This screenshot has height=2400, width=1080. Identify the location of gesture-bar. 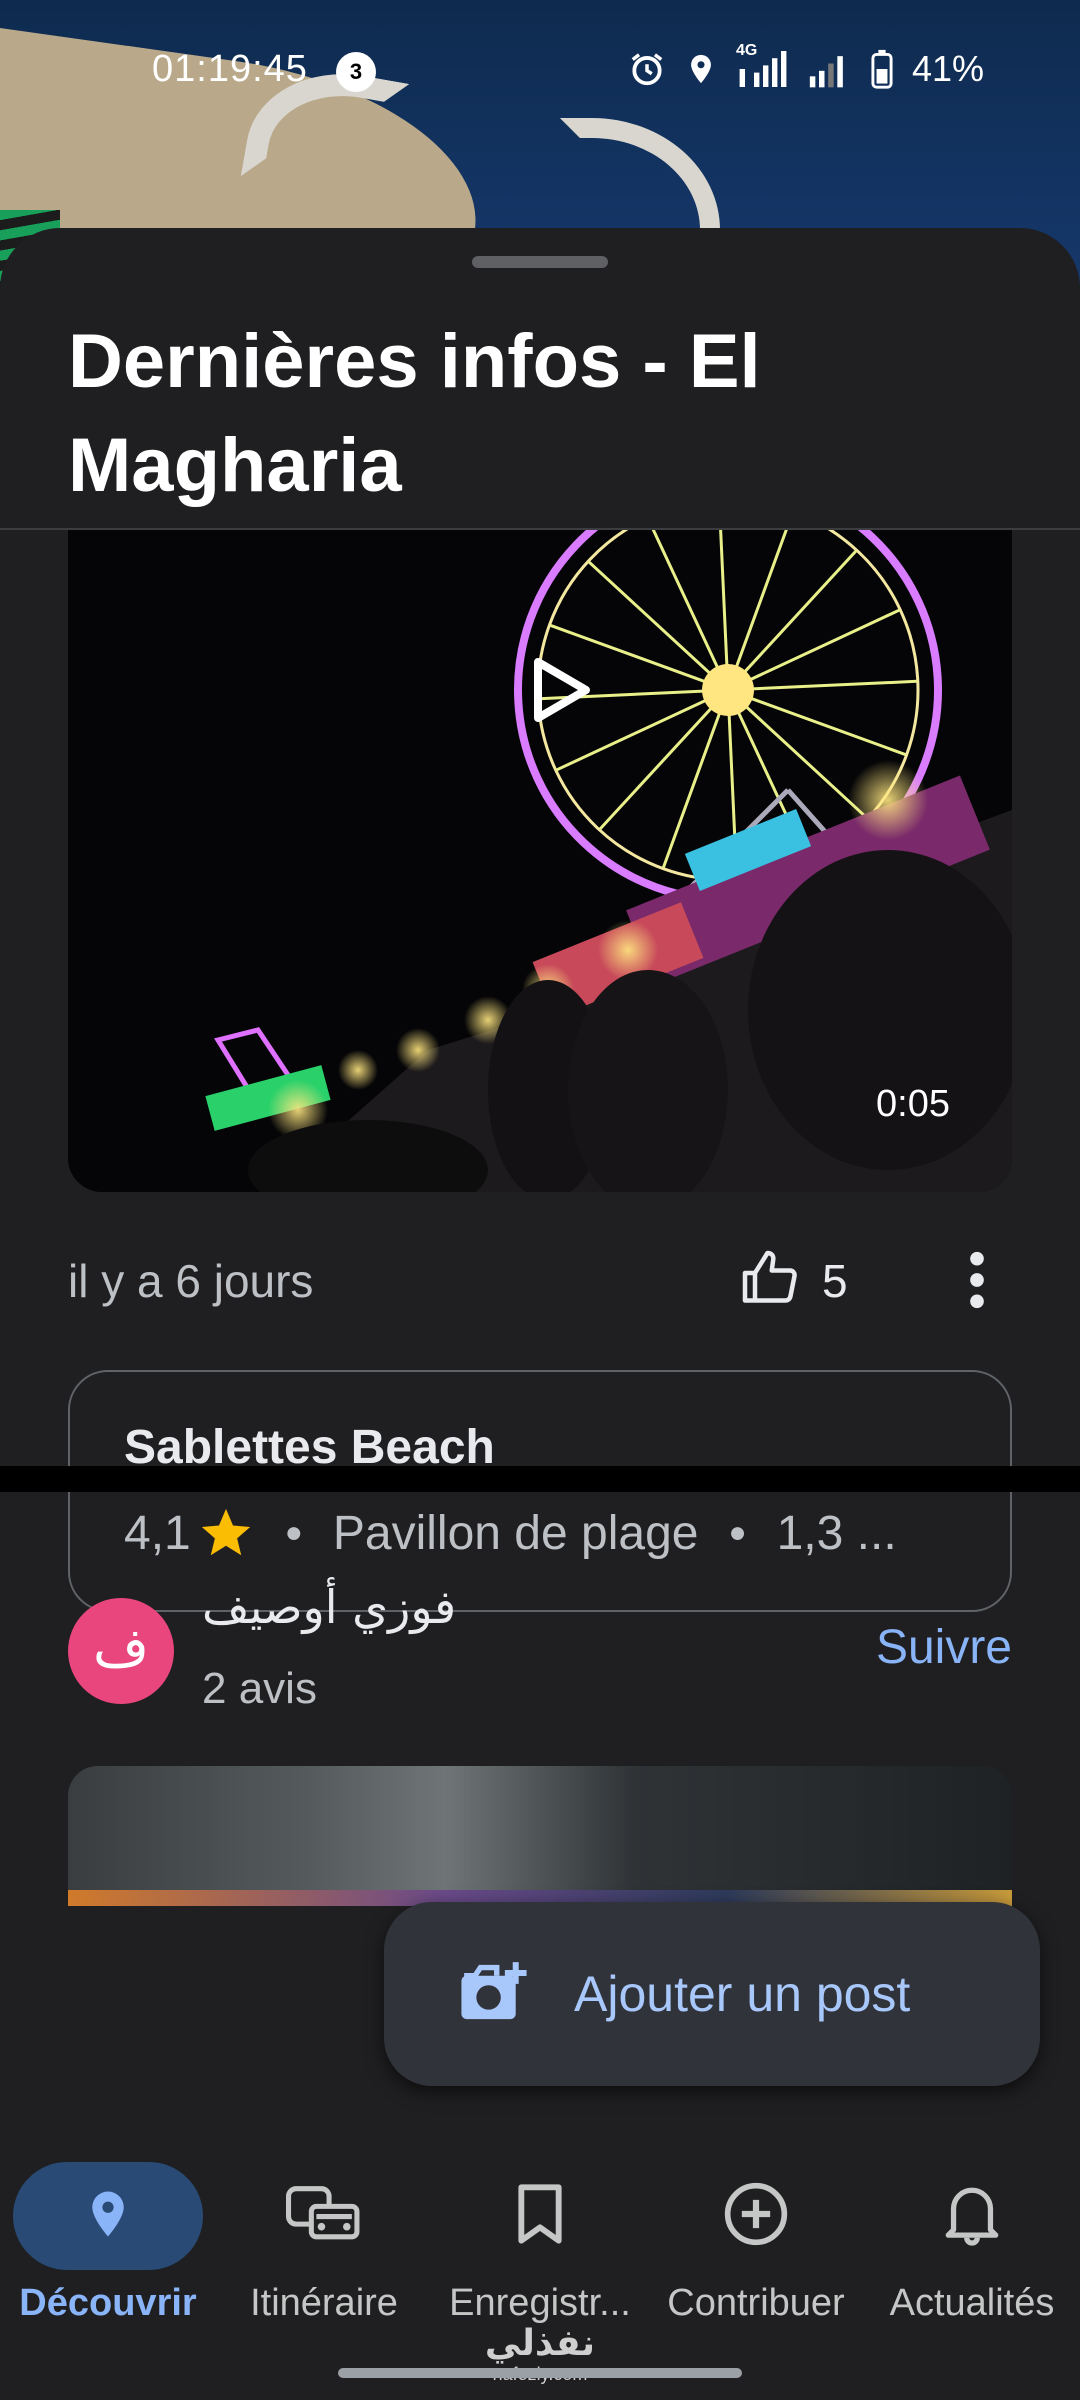
(540, 2373).